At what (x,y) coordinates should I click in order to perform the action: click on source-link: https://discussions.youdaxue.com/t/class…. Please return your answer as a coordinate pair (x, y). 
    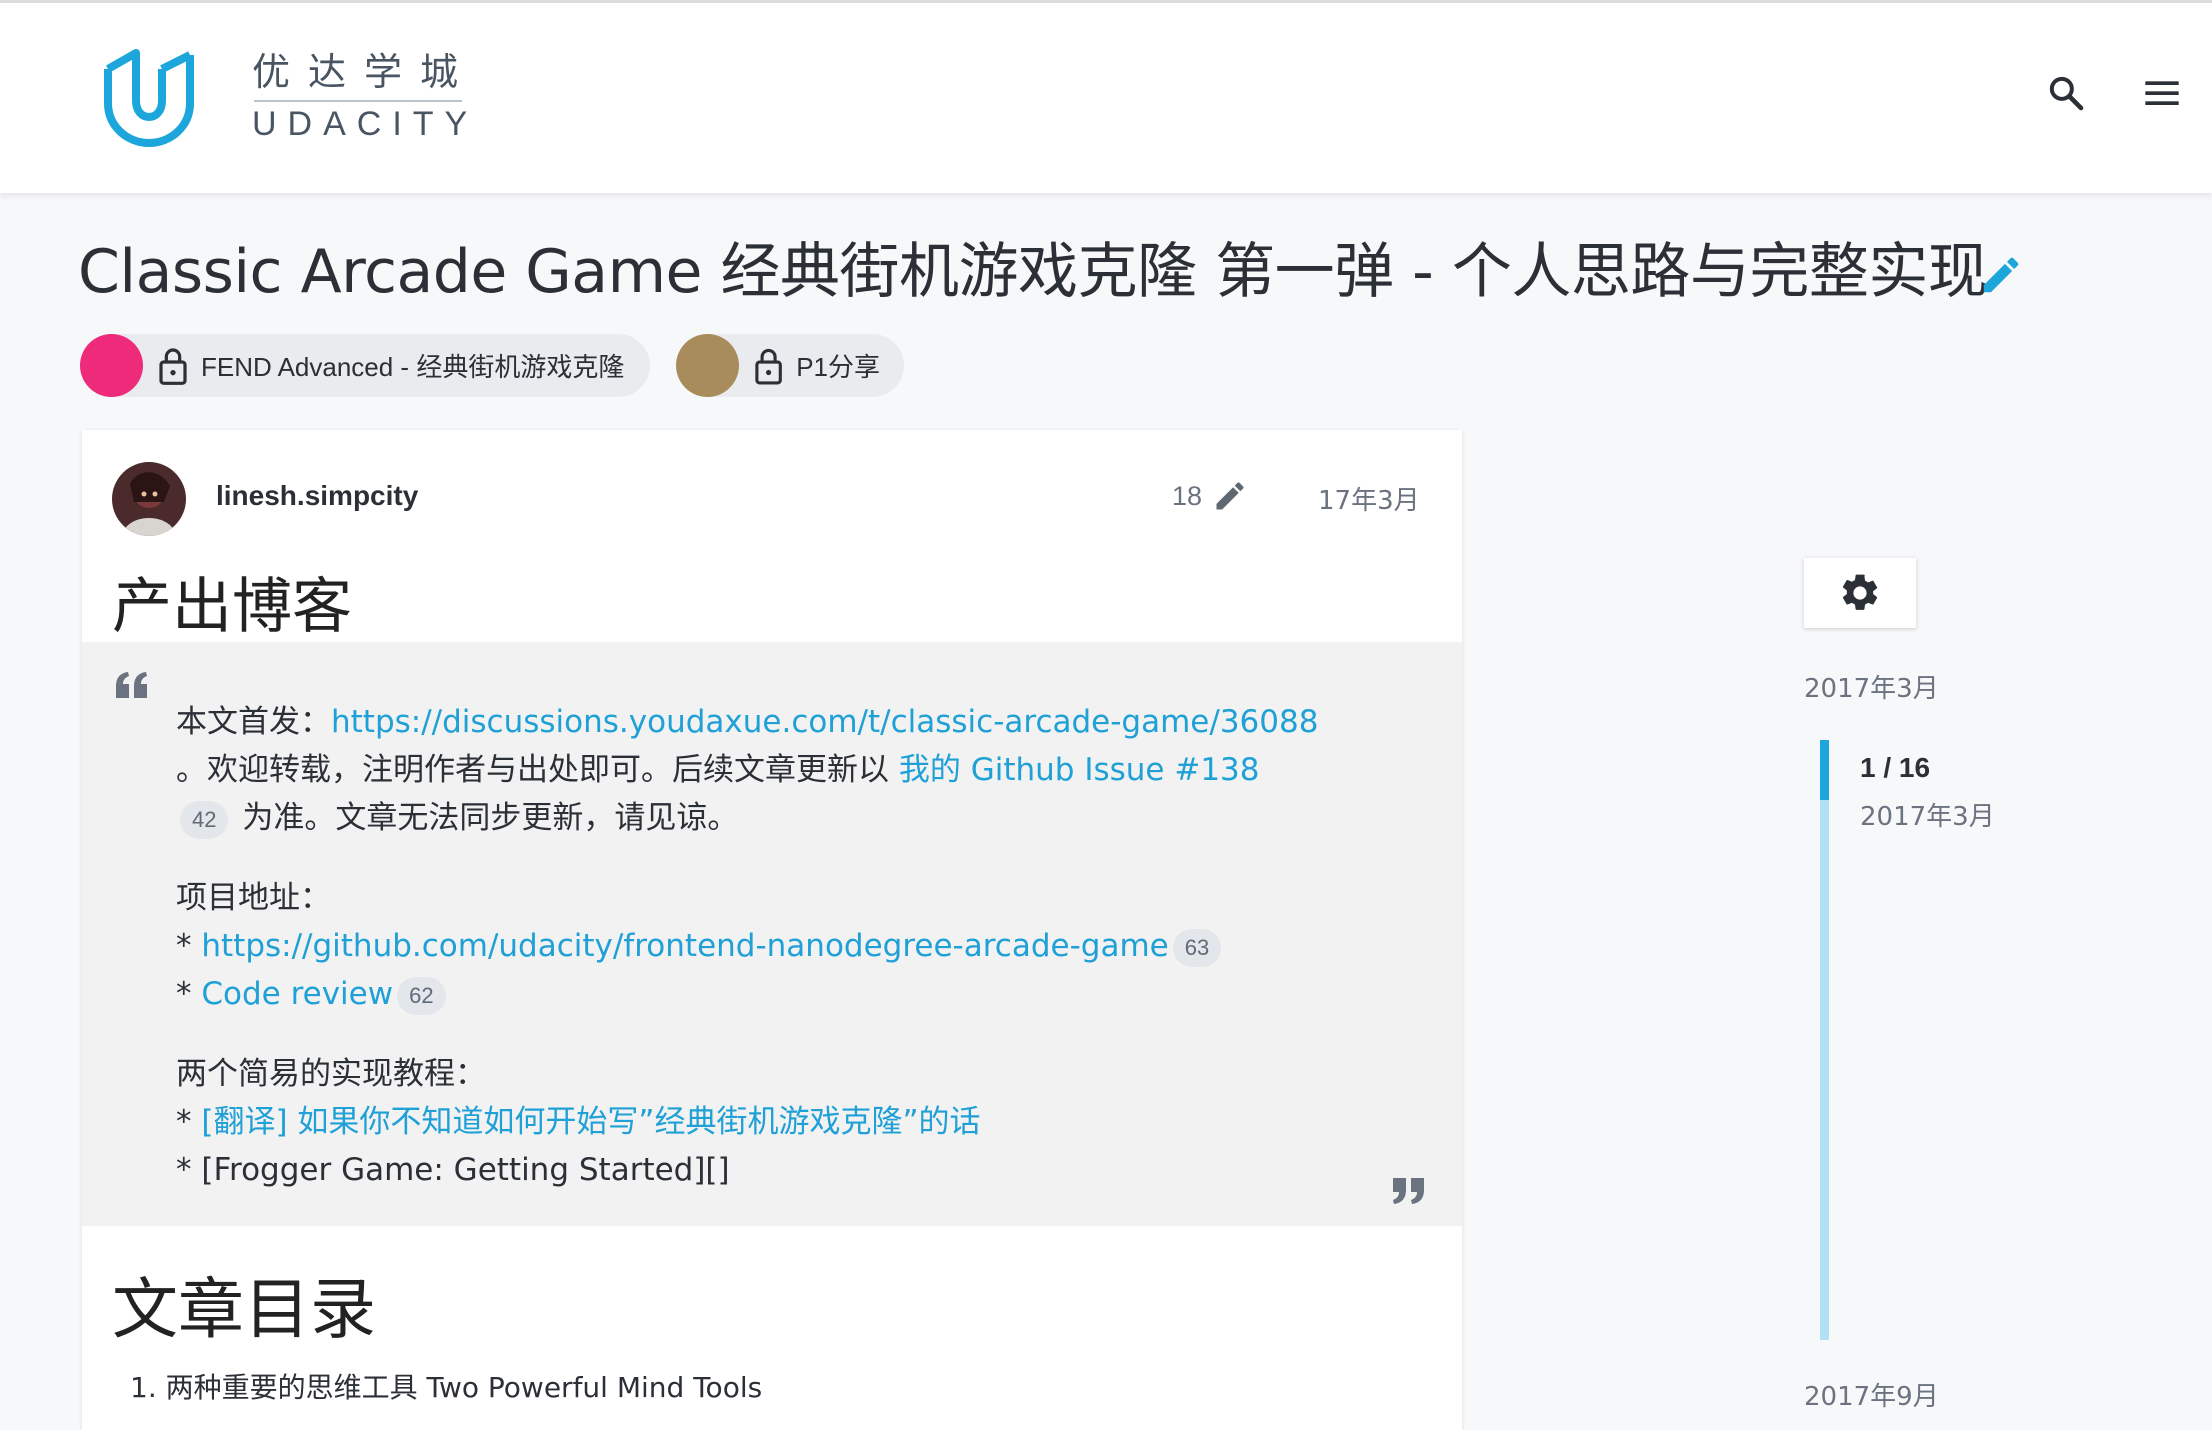
    Looking at the image, I should click on (824, 722).